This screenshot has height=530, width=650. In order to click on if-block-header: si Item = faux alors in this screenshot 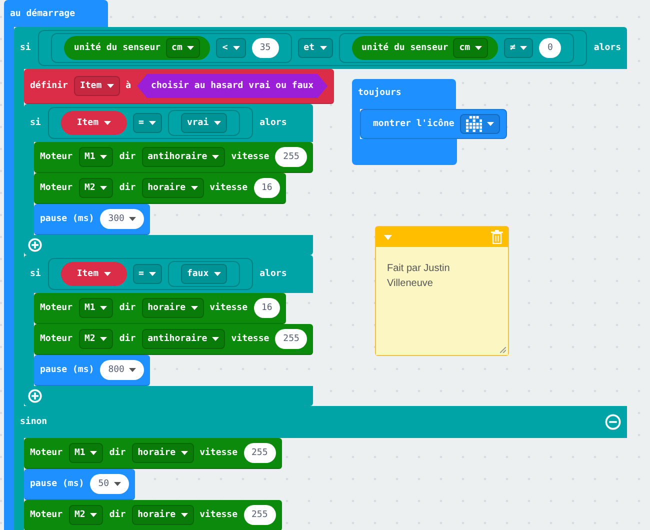, I will do `click(169, 274)`.